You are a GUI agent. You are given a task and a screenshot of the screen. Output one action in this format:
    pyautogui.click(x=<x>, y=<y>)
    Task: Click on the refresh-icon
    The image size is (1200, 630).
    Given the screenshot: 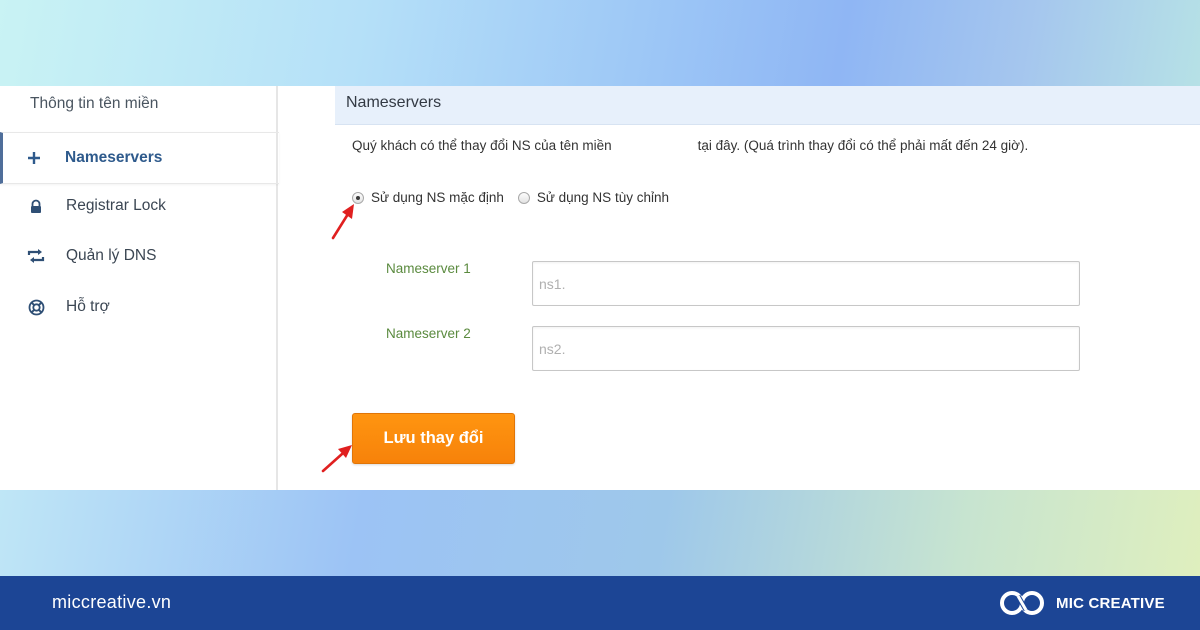 What is the action you would take?
    pyautogui.click(x=36, y=256)
    